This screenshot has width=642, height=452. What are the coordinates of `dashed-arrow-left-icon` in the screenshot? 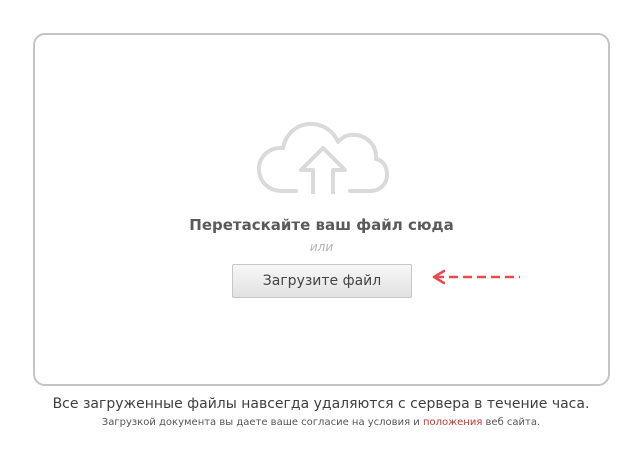 It's located at (476, 277).